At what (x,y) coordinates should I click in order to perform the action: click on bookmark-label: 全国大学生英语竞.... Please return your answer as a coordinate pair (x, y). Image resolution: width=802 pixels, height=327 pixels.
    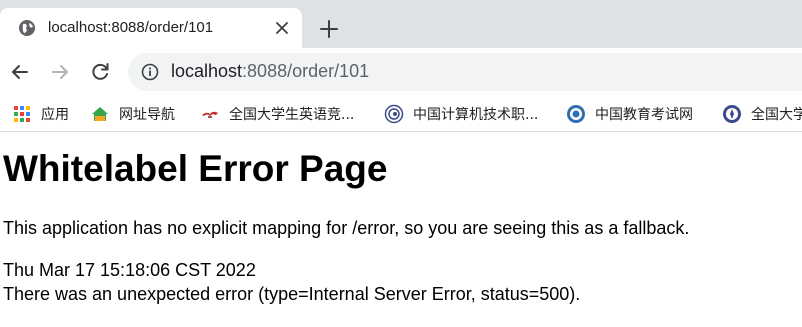
    Looking at the image, I should click on (292, 115).